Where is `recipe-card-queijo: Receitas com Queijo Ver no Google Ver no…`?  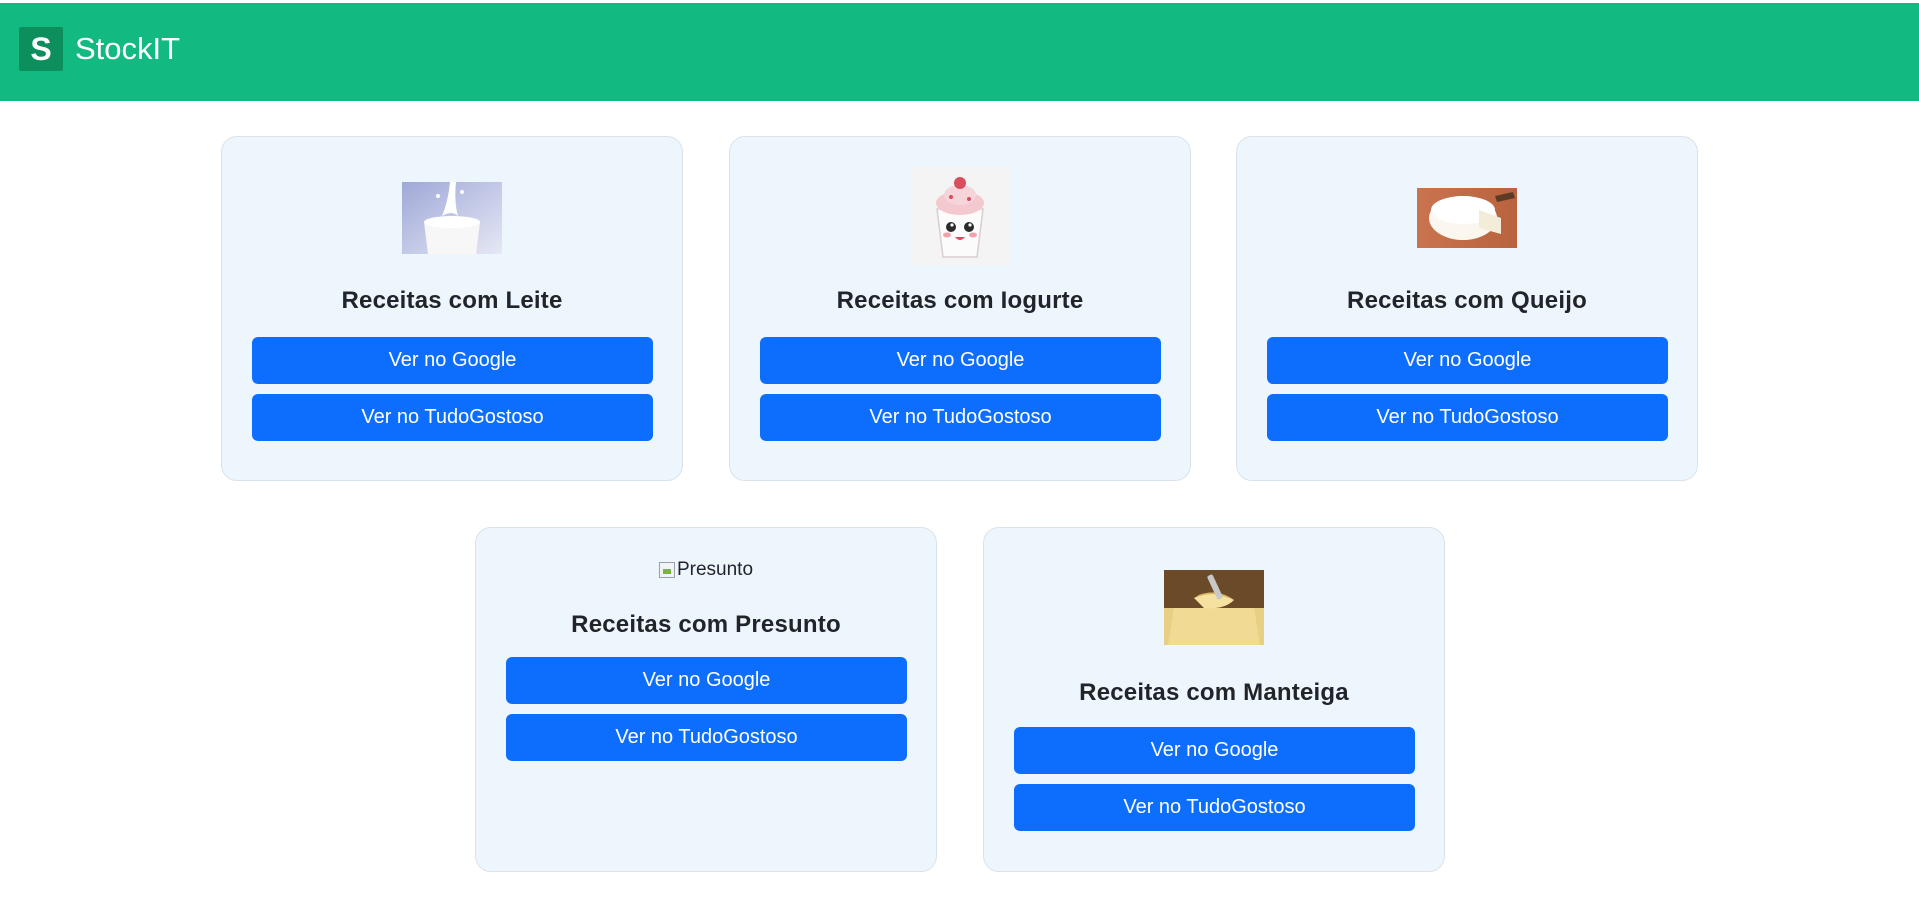
recipe-card-queijo: Receitas com Queijo Ver no Google Ver no… is located at coordinates (1467, 308).